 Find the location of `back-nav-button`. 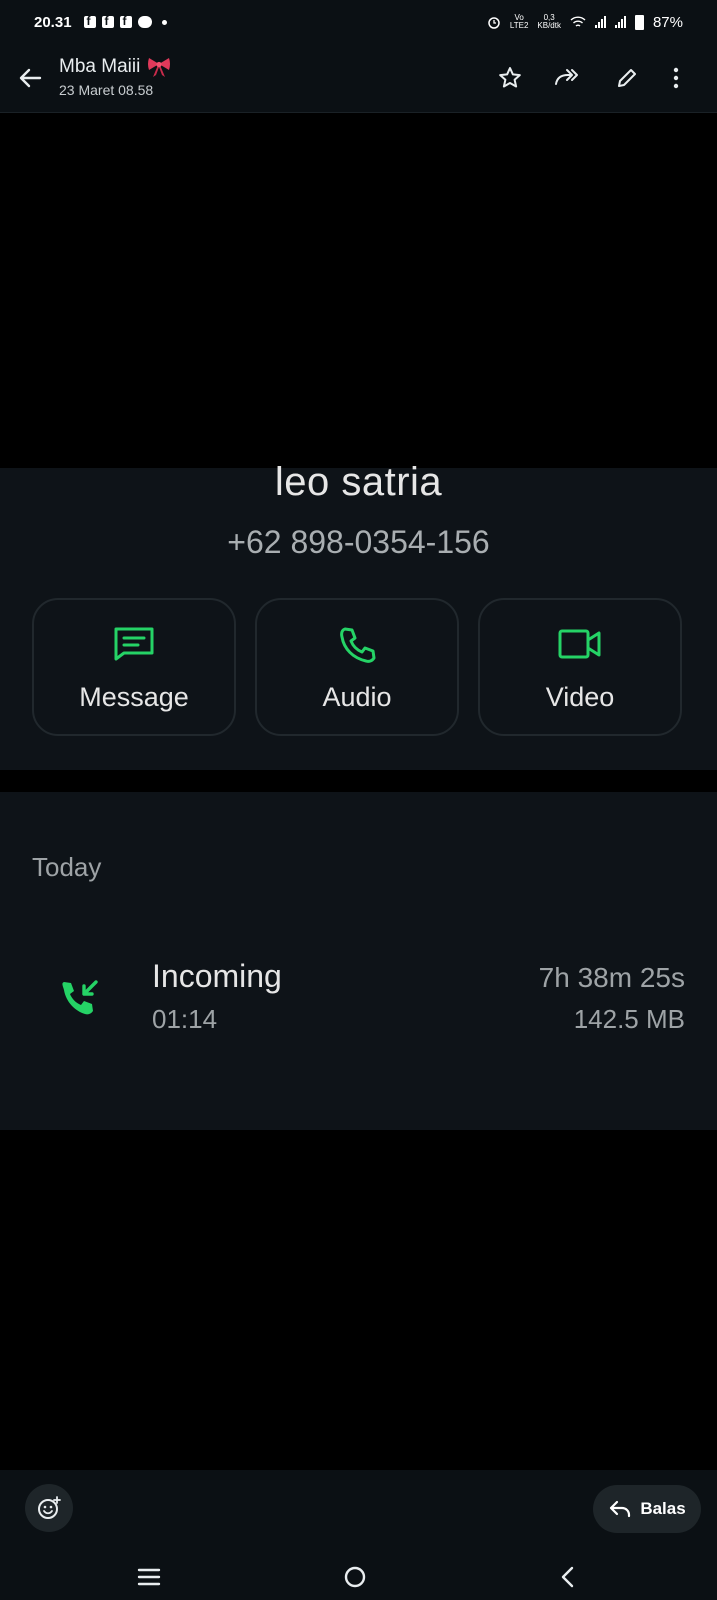

back-nav-button is located at coordinates (567, 1577).